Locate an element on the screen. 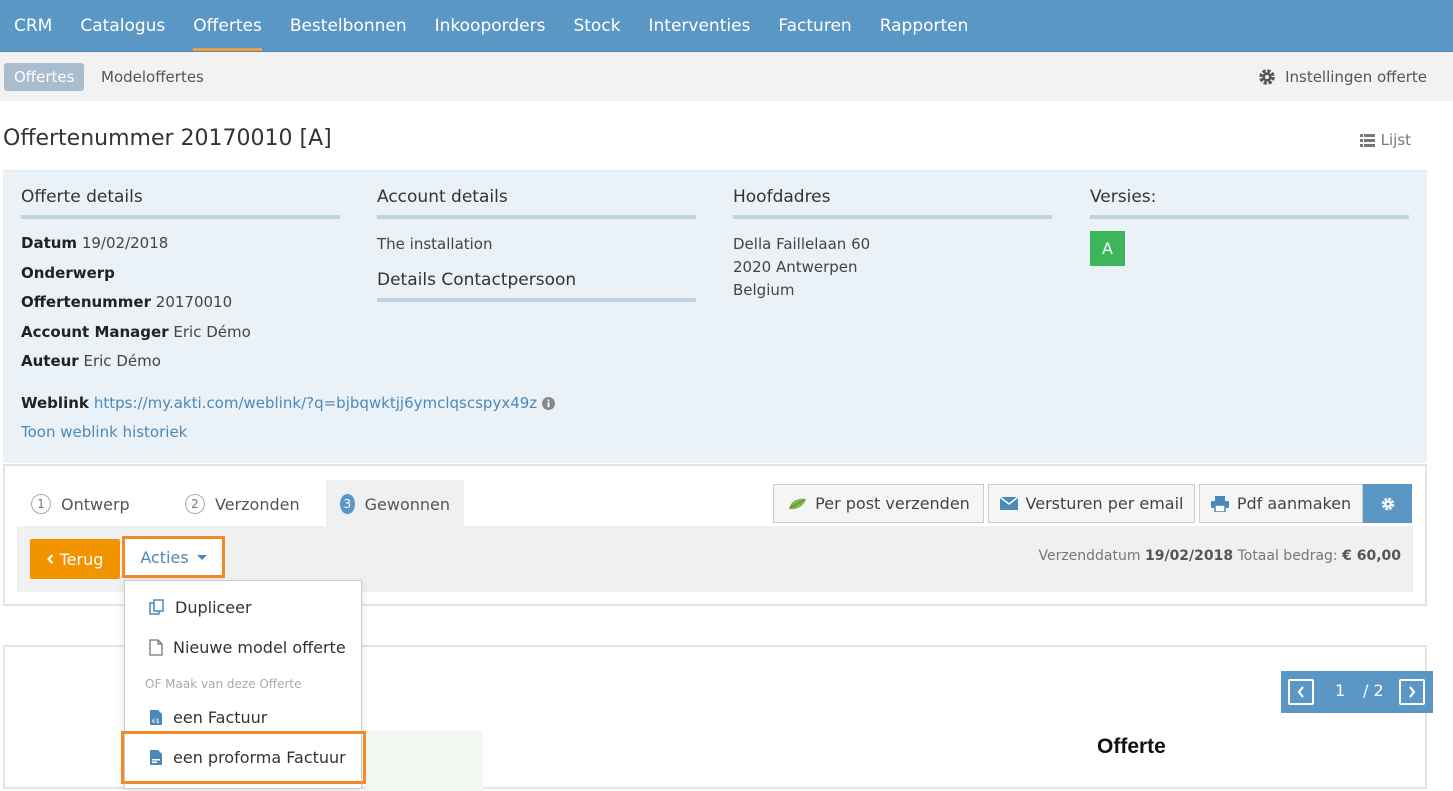 Image resolution: width=1453 pixels, height=791 pixels. nav-item-offertes: Offertes is located at coordinates (227, 25).